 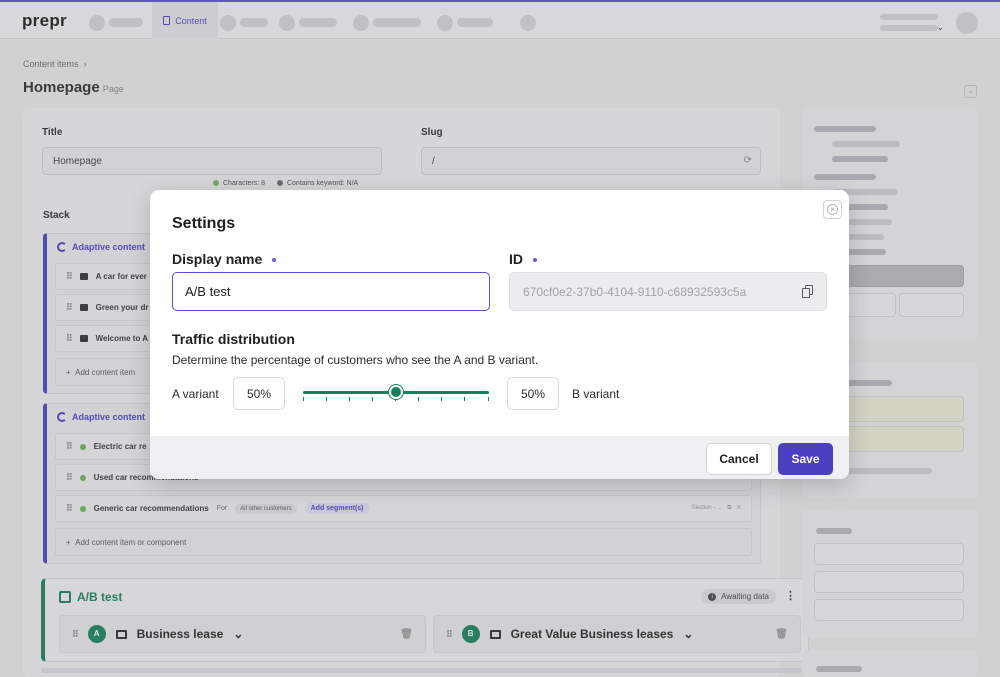 I want to click on b-variant-percentage-input: 50%, so click(x=533, y=393).